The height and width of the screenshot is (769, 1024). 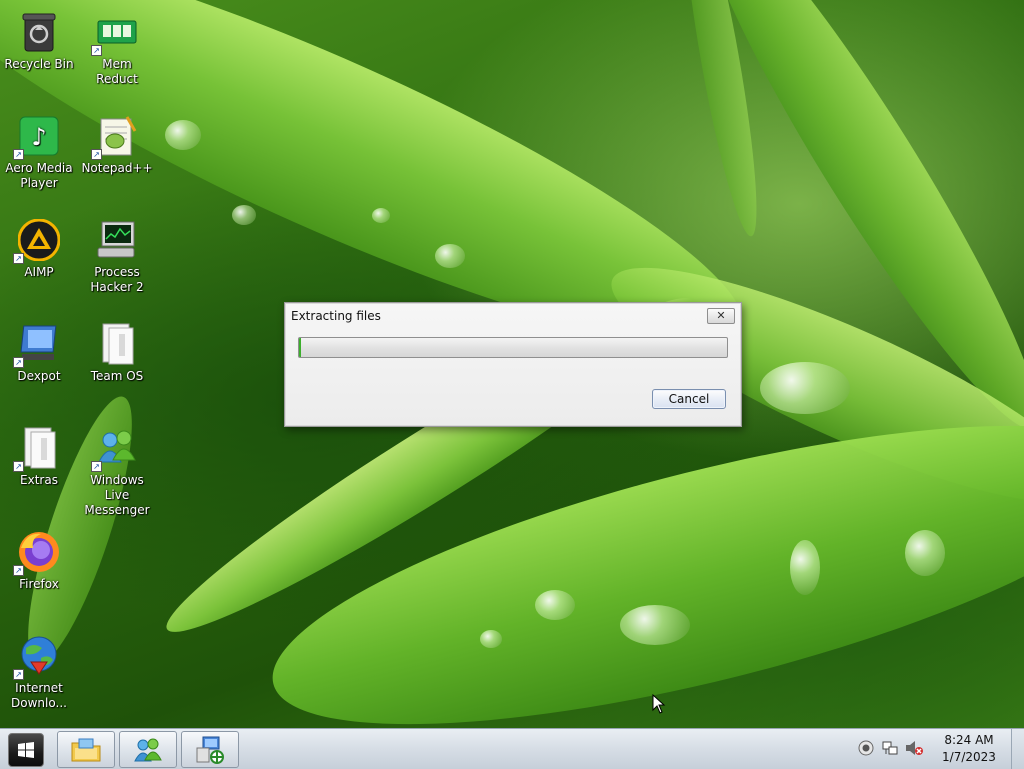 I want to click on windows-logo-icon, so click(x=26, y=750).